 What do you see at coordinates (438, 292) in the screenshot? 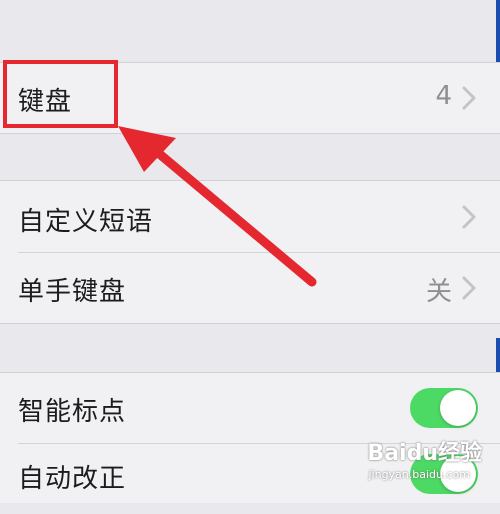
I see `one-handed-keyboard-value: 关` at bounding box center [438, 292].